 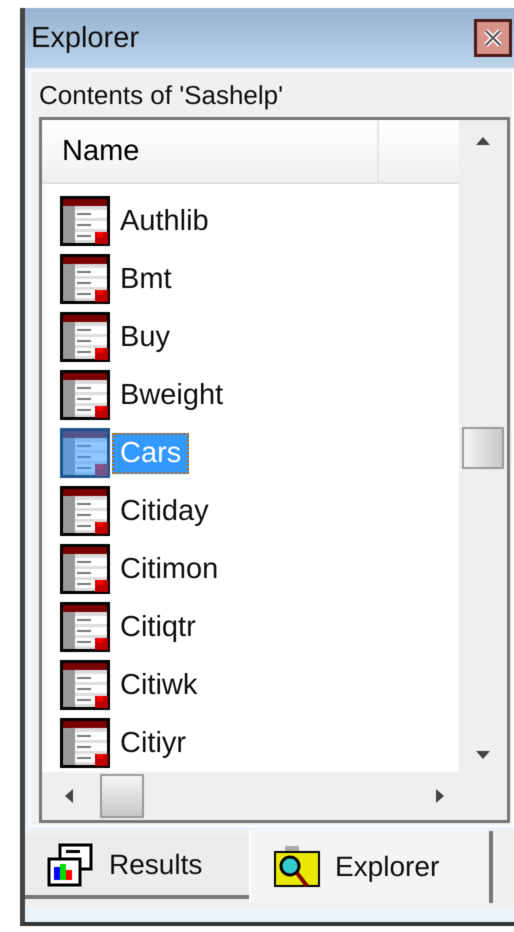 I want to click on list-item: Citiday, so click(x=259, y=511).